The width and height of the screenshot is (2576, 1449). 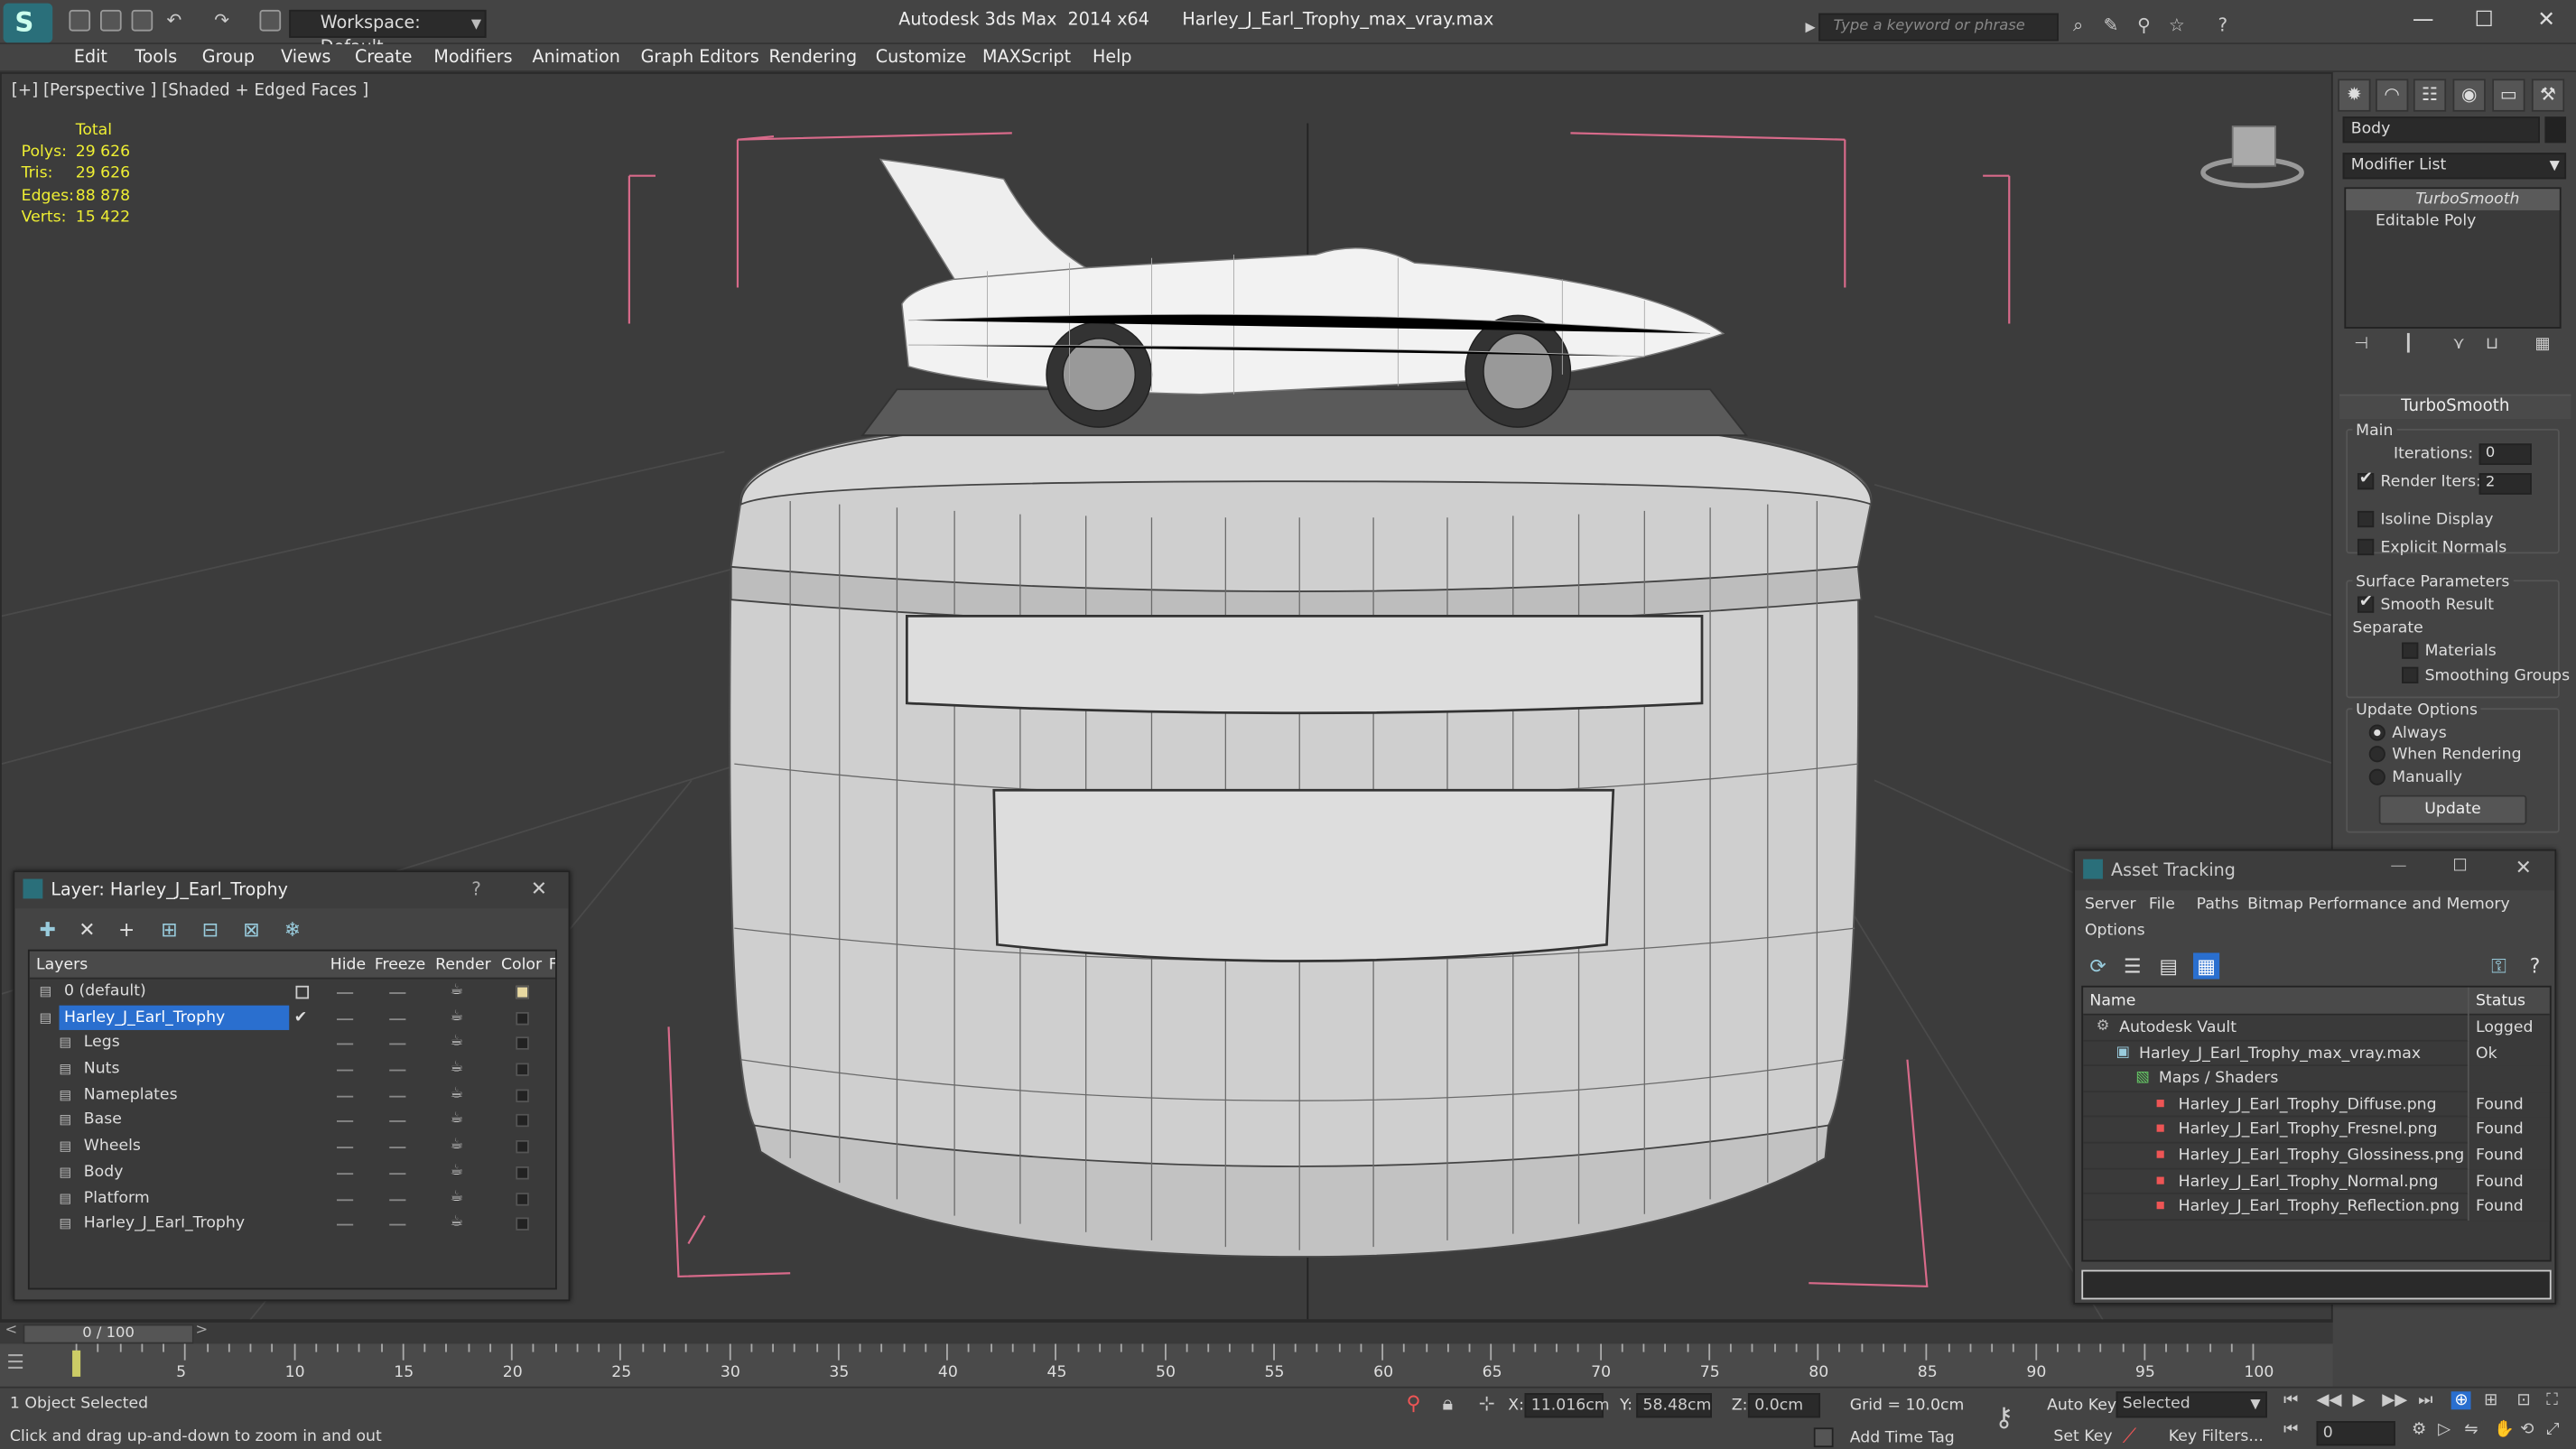 I want to click on field-of-view-icon: ▷, so click(x=2444, y=1430).